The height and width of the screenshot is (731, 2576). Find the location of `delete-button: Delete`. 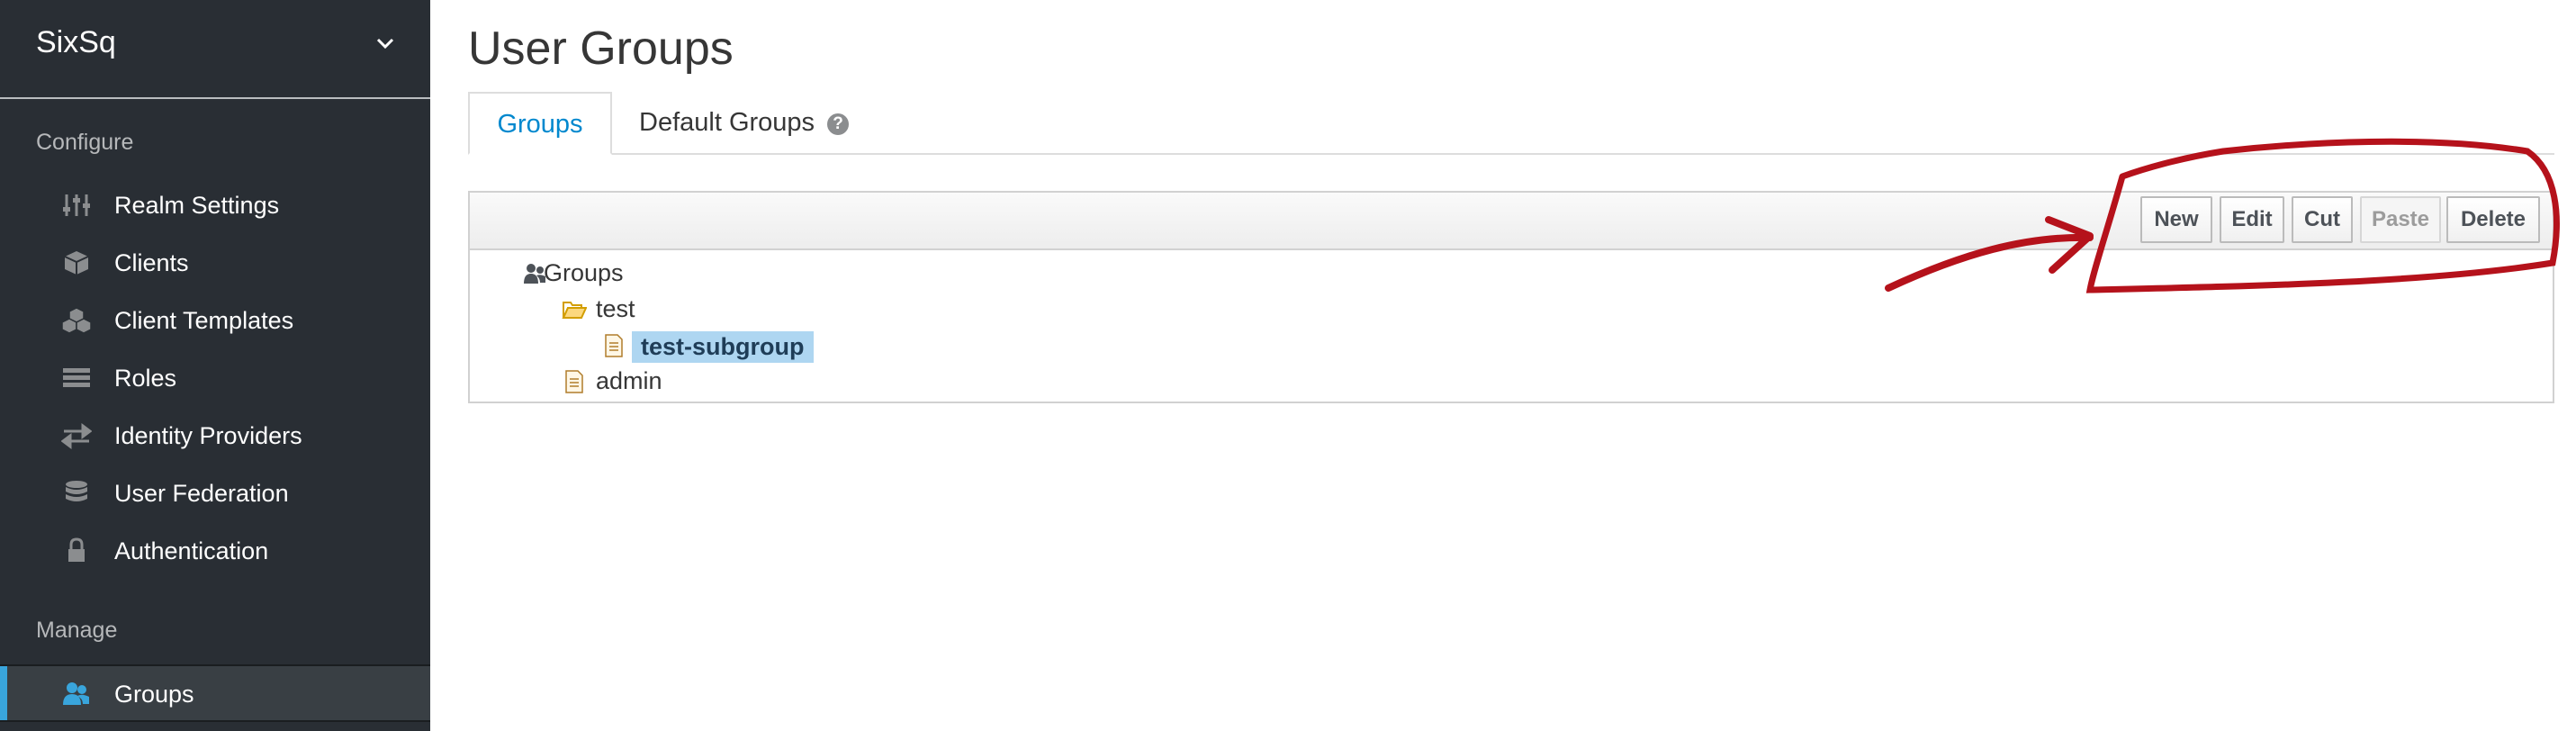

delete-button: Delete is located at coordinates (2493, 219).